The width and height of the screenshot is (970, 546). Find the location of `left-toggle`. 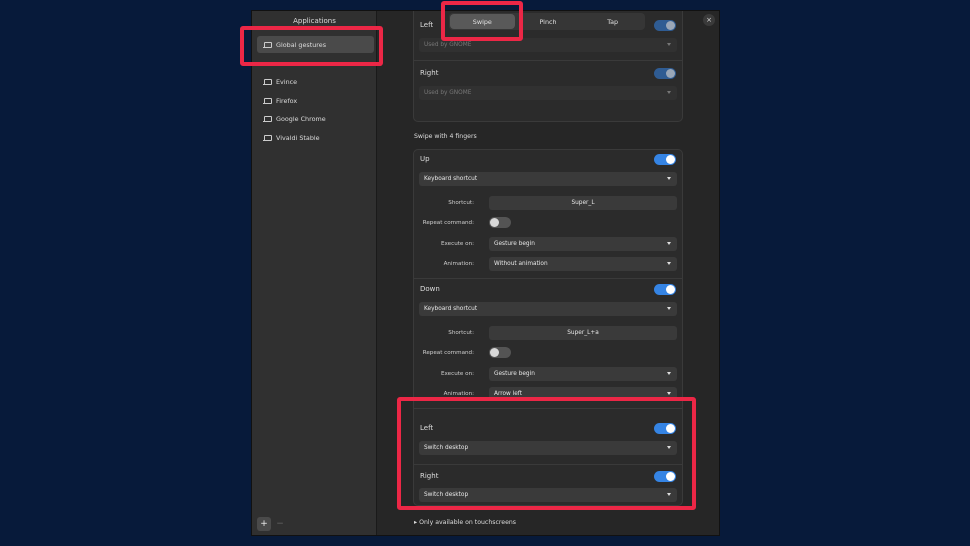

left-toggle is located at coordinates (665, 25).